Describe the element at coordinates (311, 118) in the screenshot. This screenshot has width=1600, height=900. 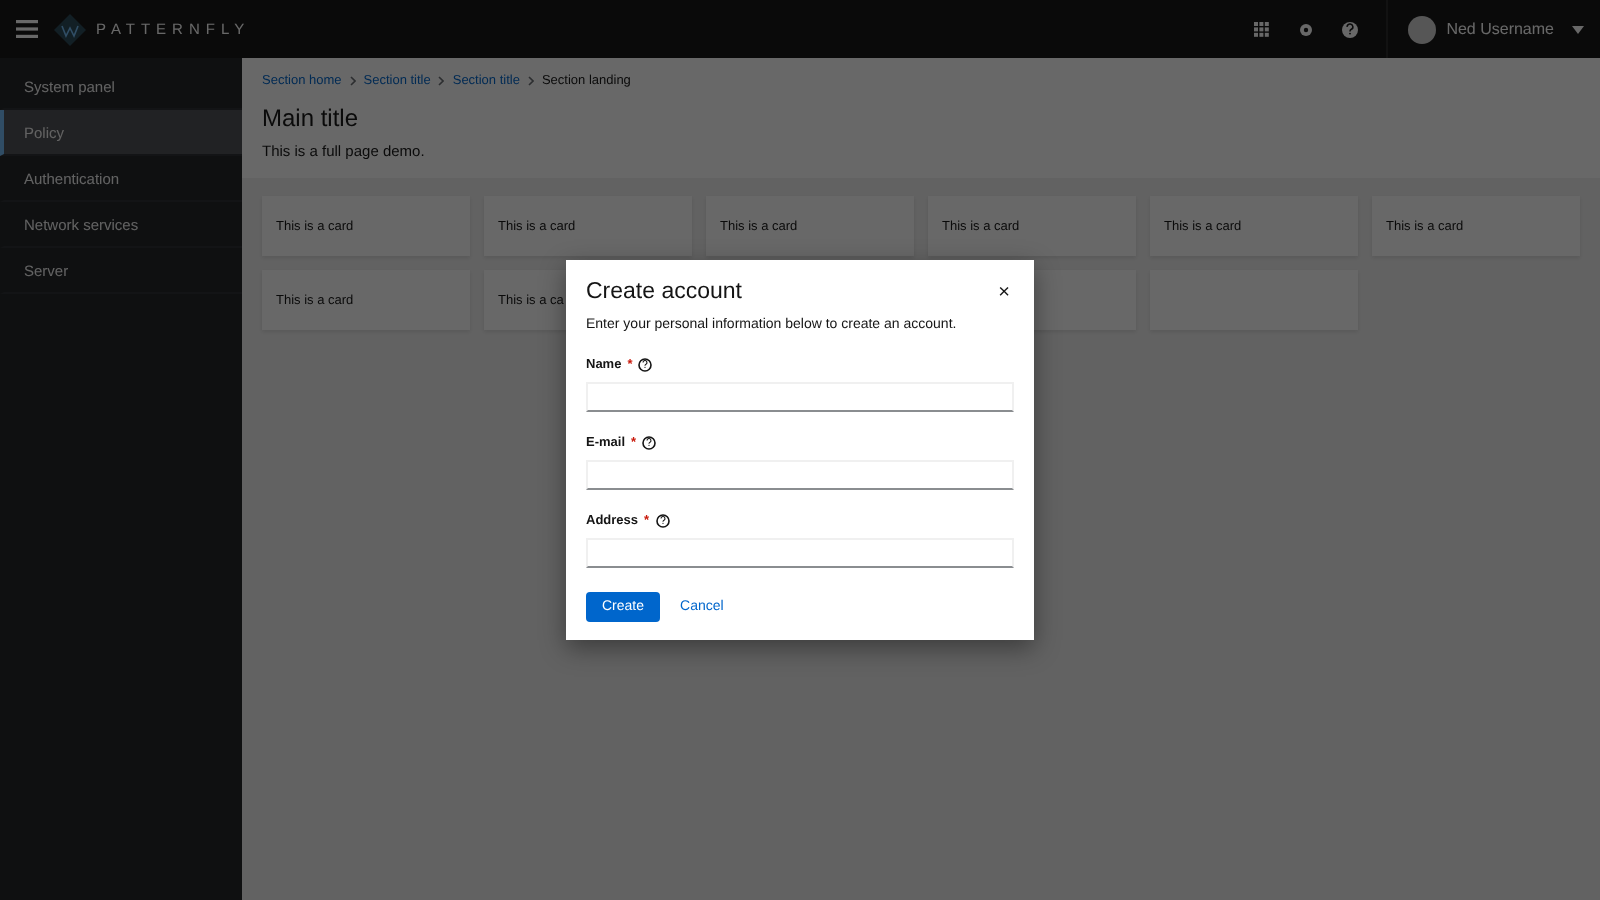
I see `page-title: Main title` at that location.